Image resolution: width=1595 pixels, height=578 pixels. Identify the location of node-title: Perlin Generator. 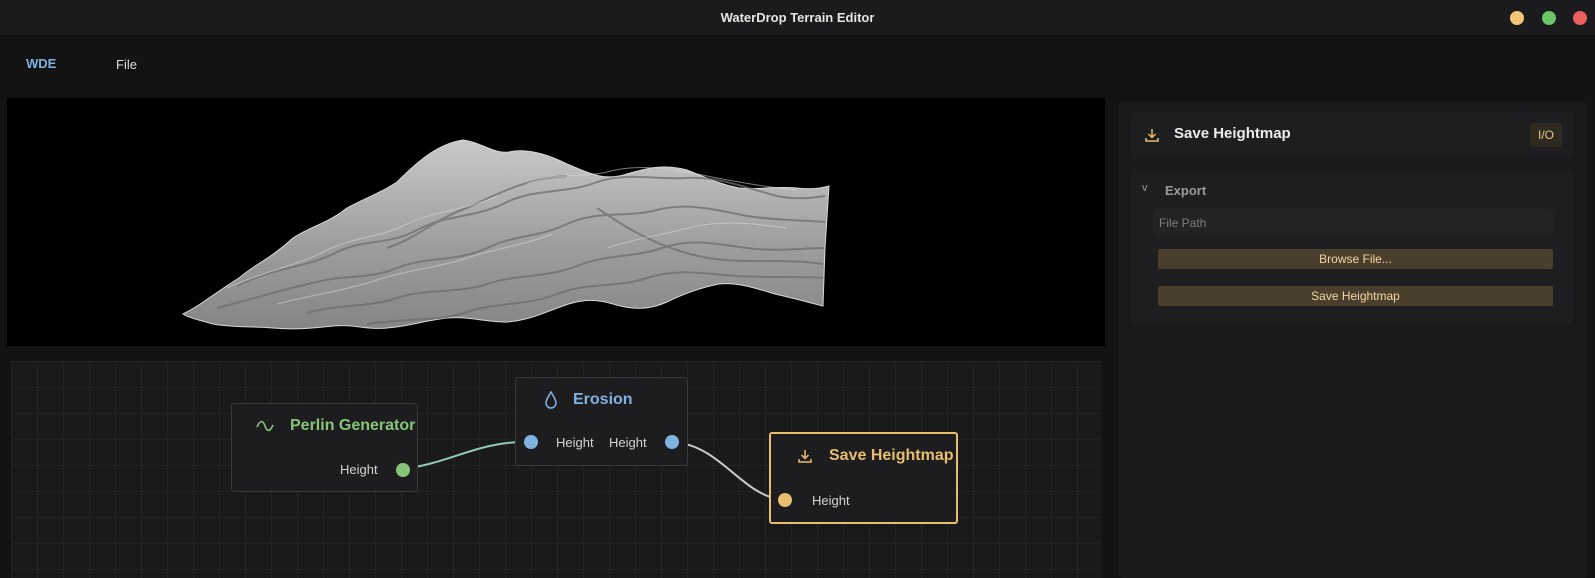
(353, 425).